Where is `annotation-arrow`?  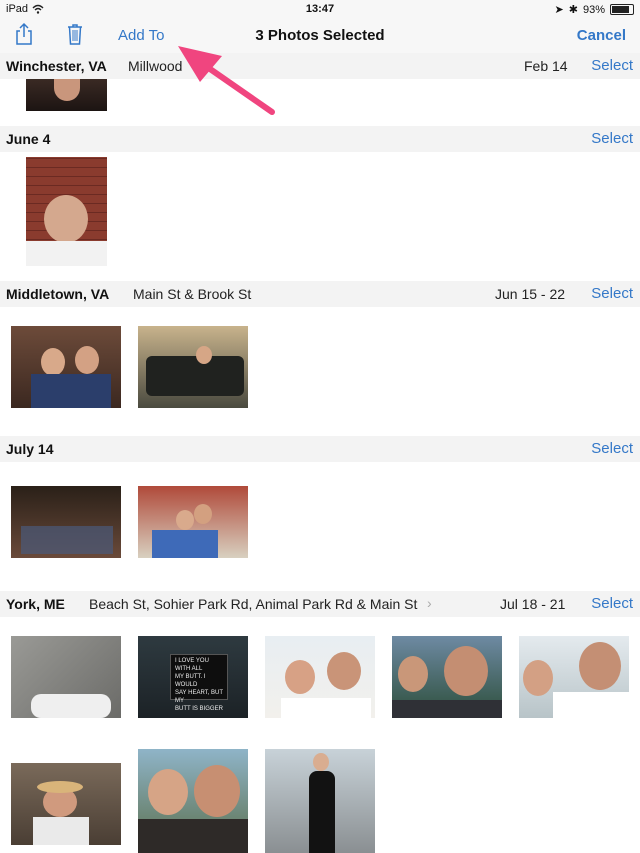
annotation-arrow is located at coordinates (226, 80).